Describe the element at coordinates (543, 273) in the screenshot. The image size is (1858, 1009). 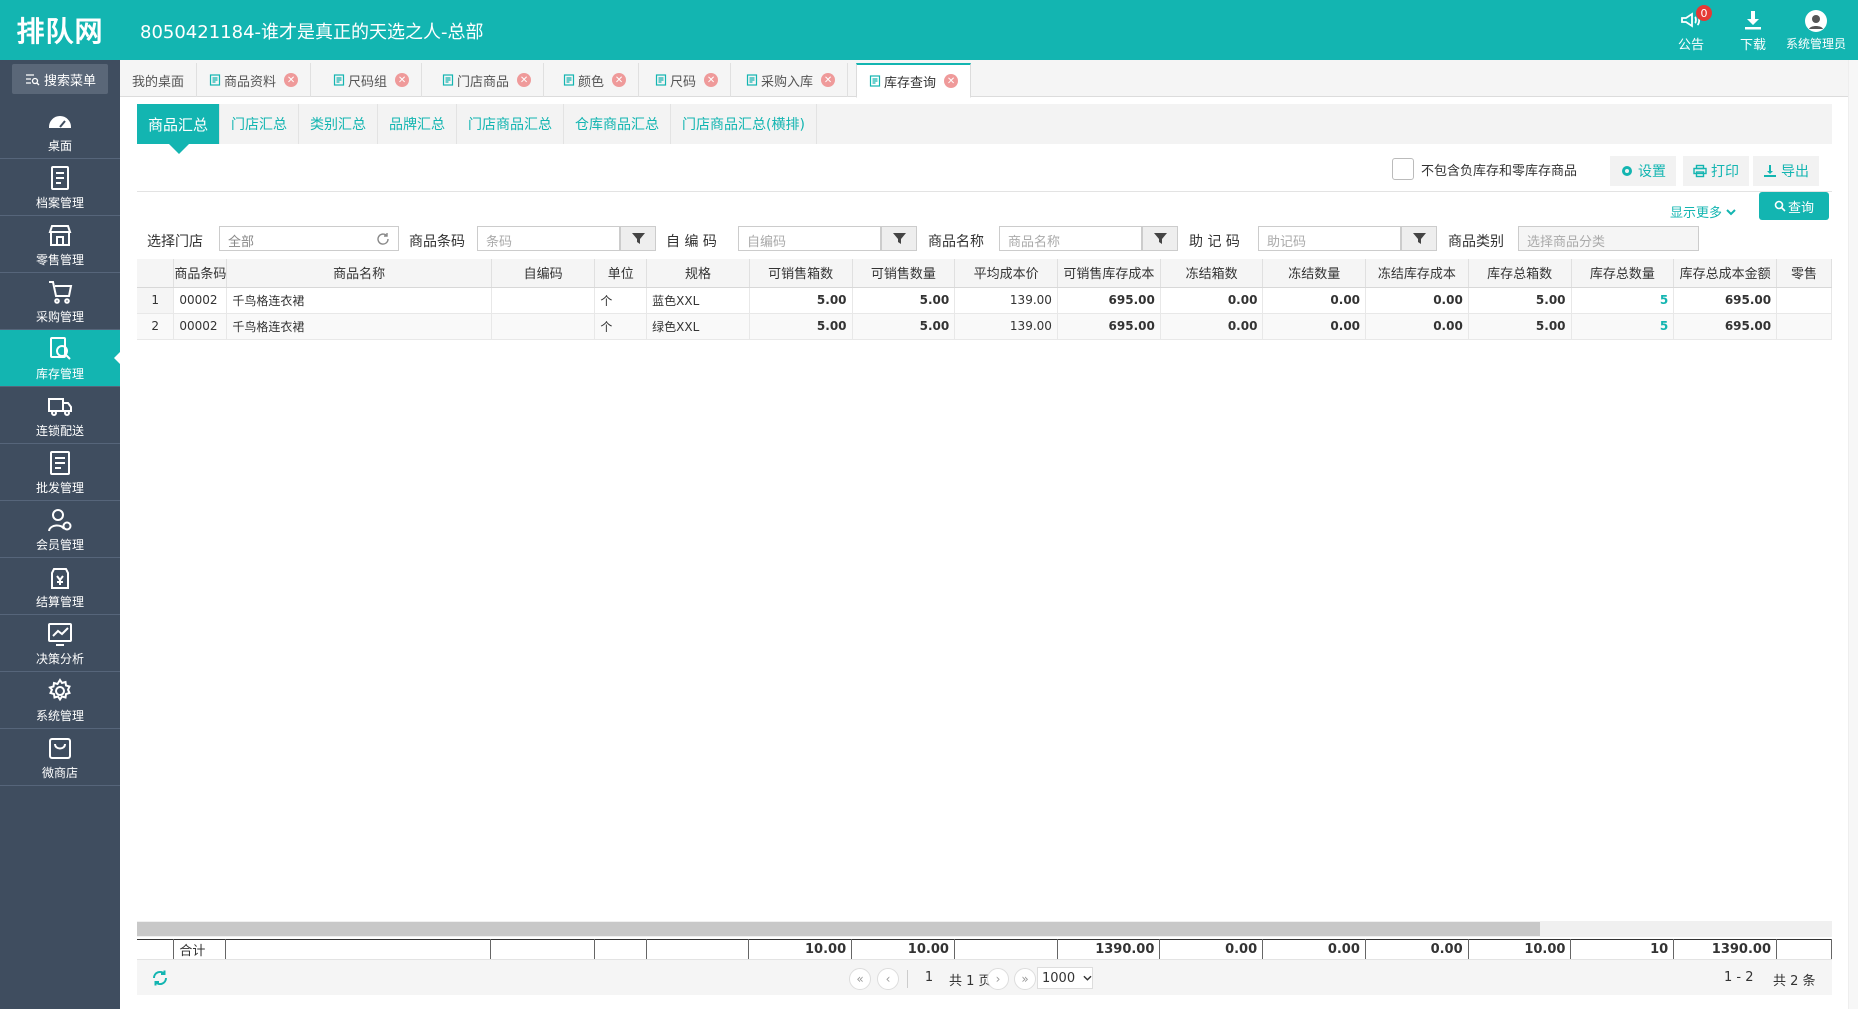
I see `column-header-selfcode: 自编码` at that location.